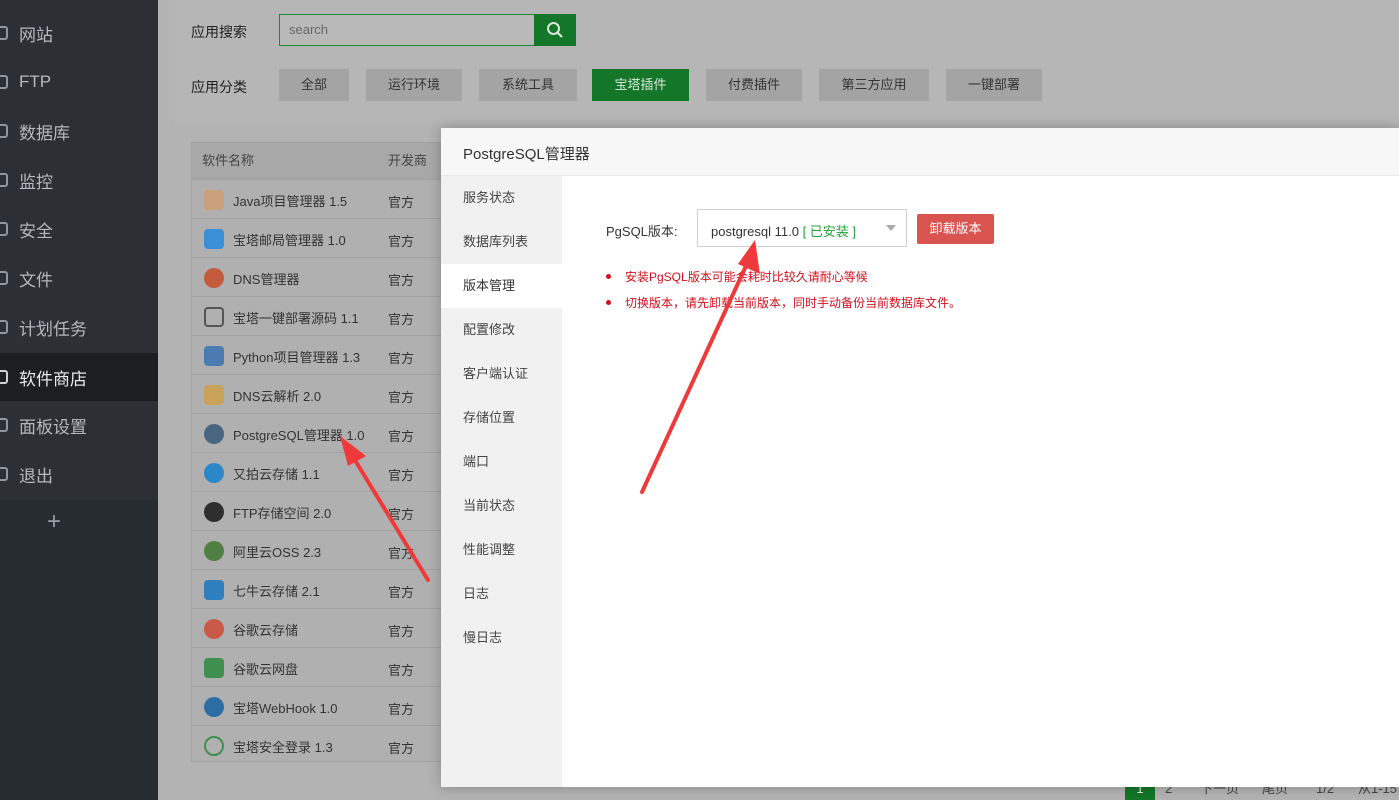  Describe the element at coordinates (802, 228) in the screenshot. I see `version-select: postgresql 11.0 [ 已安装 ]` at that location.